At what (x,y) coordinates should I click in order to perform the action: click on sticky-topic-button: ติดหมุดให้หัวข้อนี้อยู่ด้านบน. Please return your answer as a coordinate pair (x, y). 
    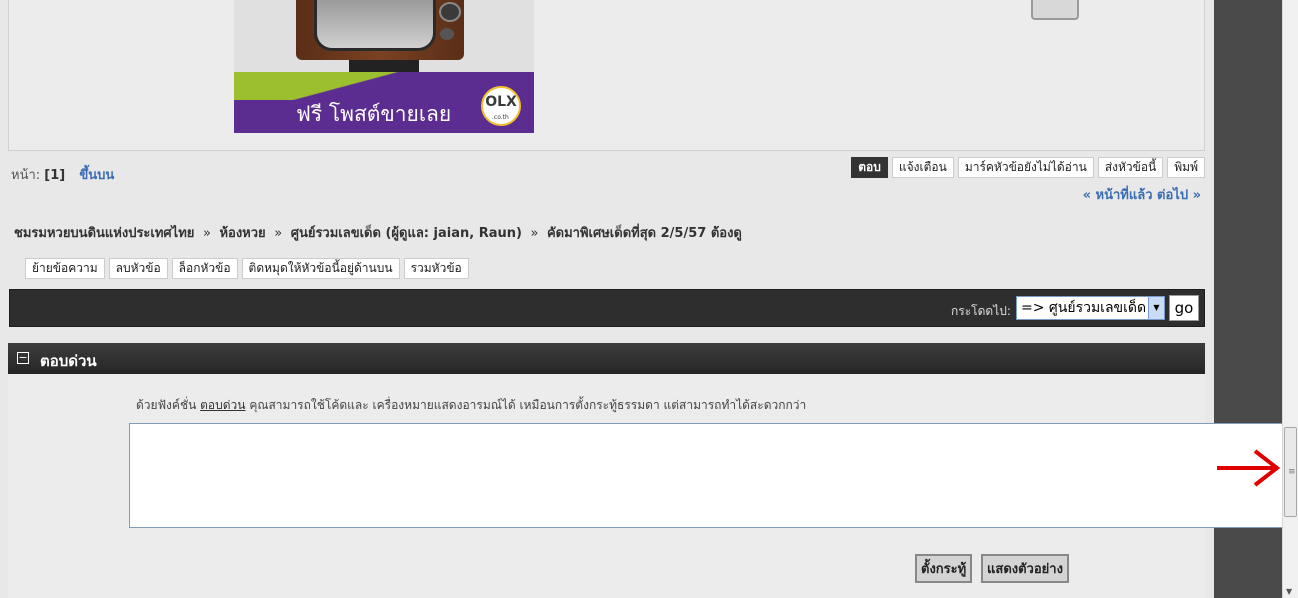
    Looking at the image, I should click on (320, 268).